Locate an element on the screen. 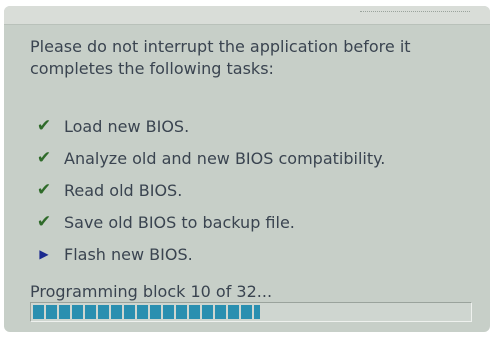 This screenshot has height=338, width=494. progress-bar is located at coordinates (251, 312).